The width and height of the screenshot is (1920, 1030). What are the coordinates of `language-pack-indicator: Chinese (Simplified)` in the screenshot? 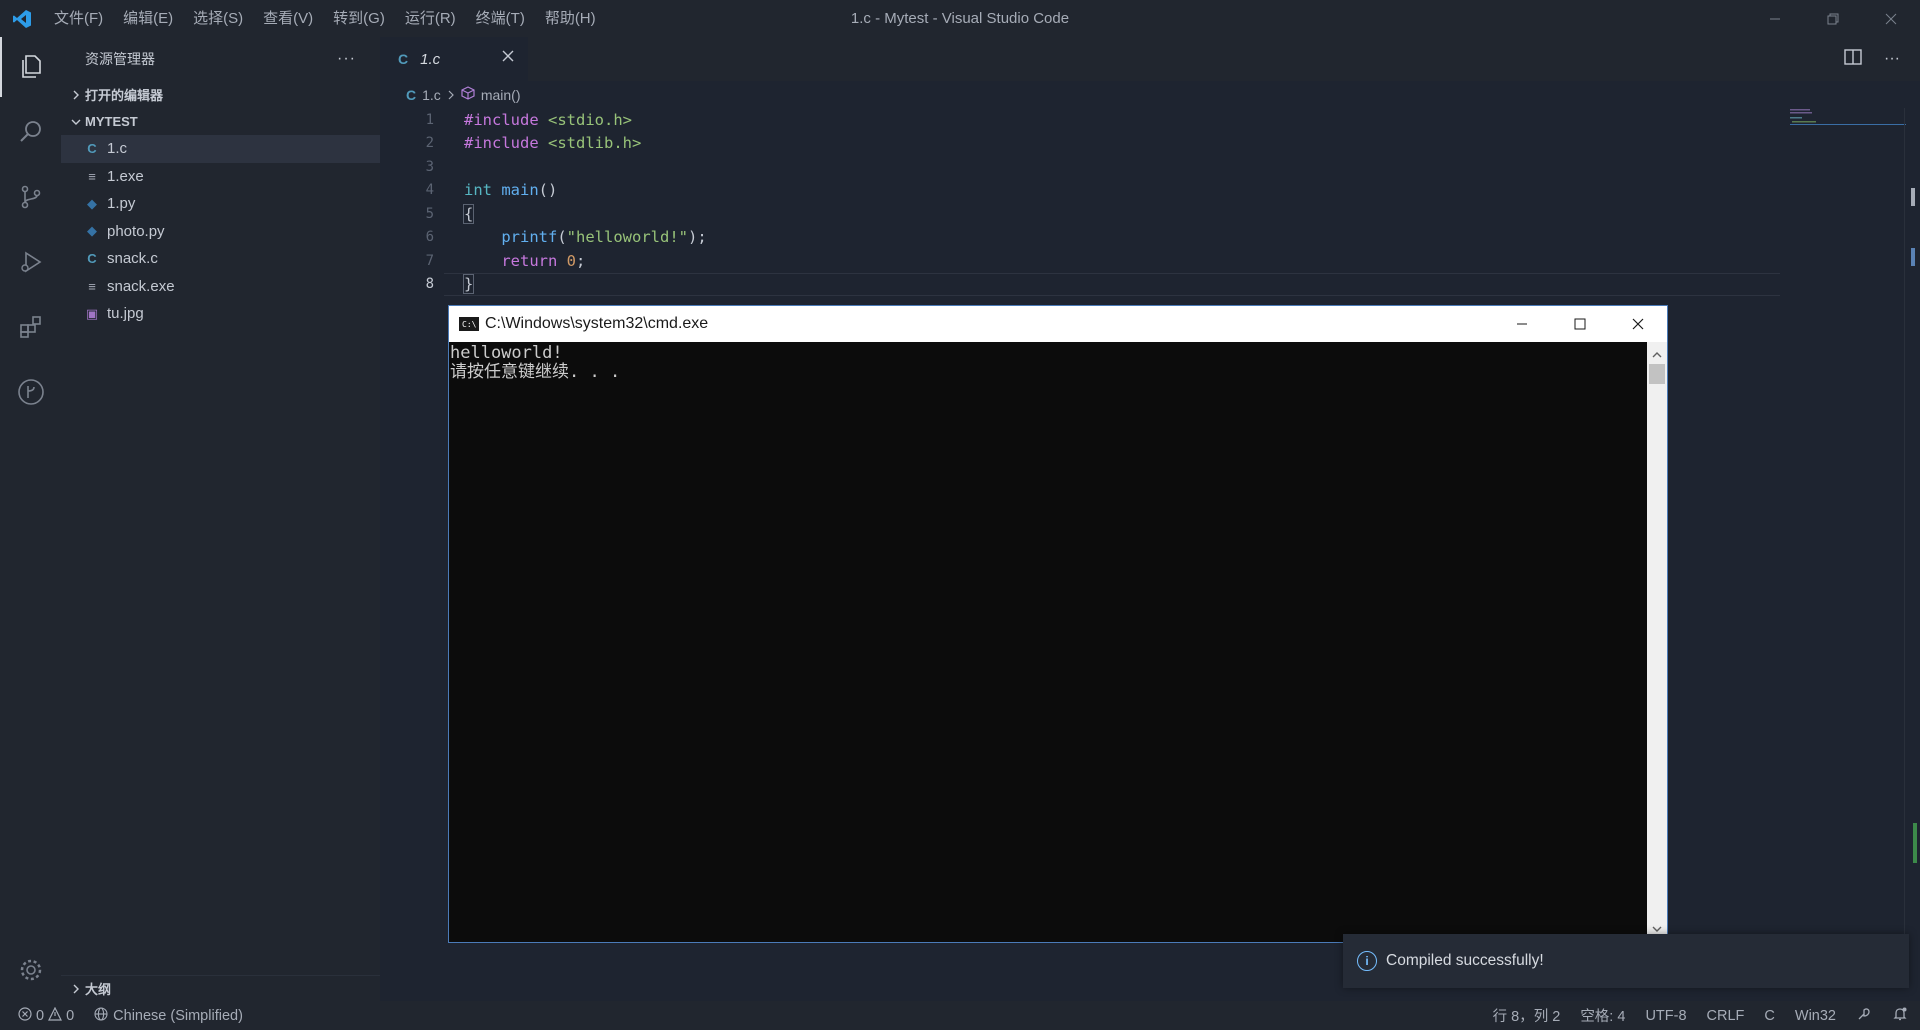 It's located at (168, 1015).